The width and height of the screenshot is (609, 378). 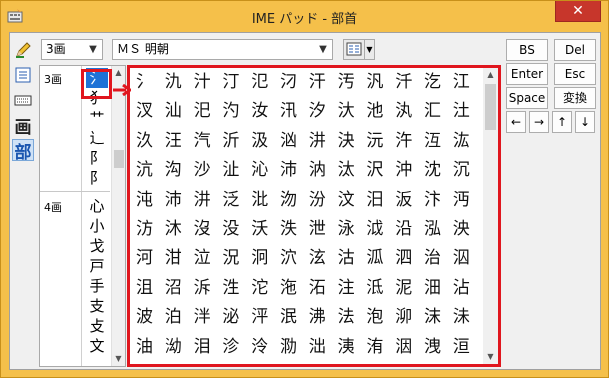 I want to click on character-cell: 沐, so click(x=173, y=229).